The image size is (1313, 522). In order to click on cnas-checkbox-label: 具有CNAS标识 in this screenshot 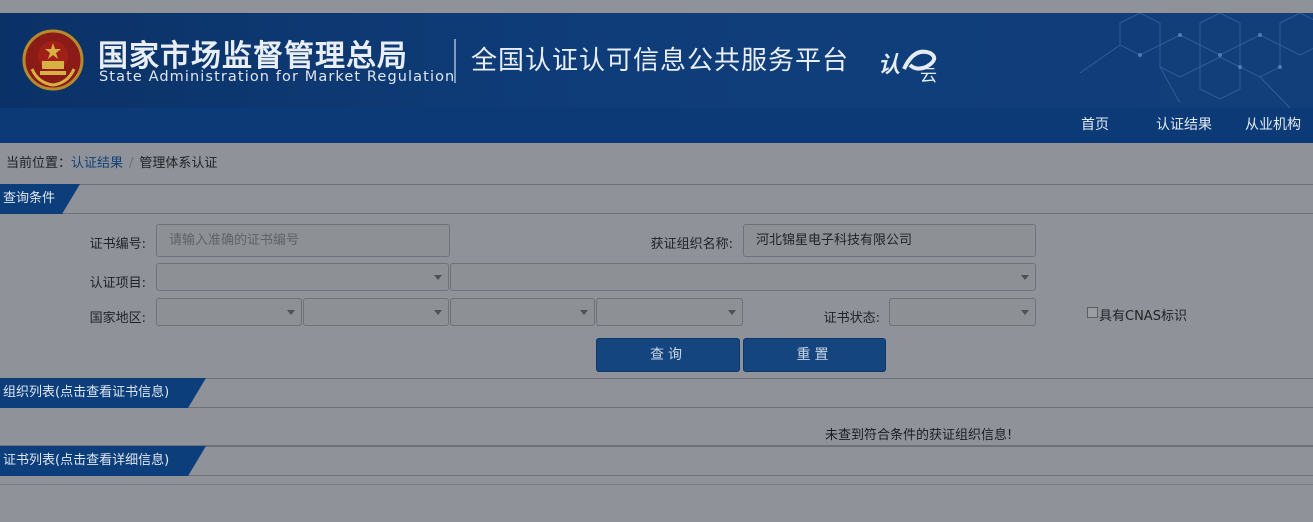, I will do `click(1143, 316)`.